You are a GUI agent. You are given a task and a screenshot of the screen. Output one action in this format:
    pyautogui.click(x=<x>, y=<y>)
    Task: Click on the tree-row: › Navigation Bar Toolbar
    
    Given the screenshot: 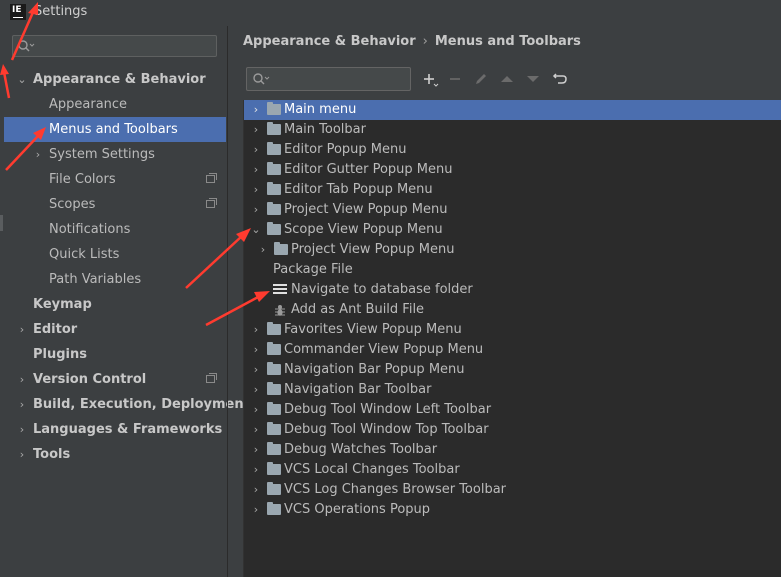 What is the action you would take?
    pyautogui.click(x=512, y=390)
    